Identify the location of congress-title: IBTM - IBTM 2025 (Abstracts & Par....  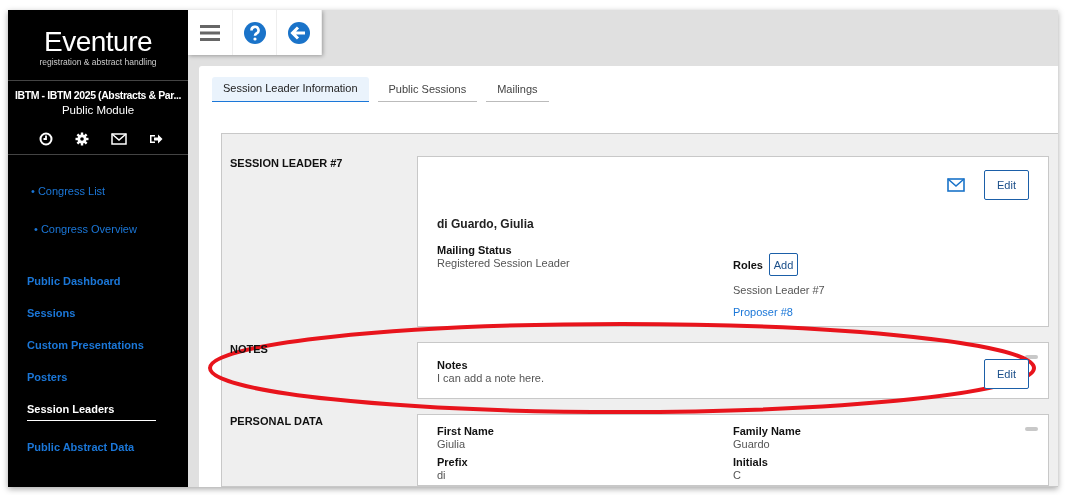
(98, 95).